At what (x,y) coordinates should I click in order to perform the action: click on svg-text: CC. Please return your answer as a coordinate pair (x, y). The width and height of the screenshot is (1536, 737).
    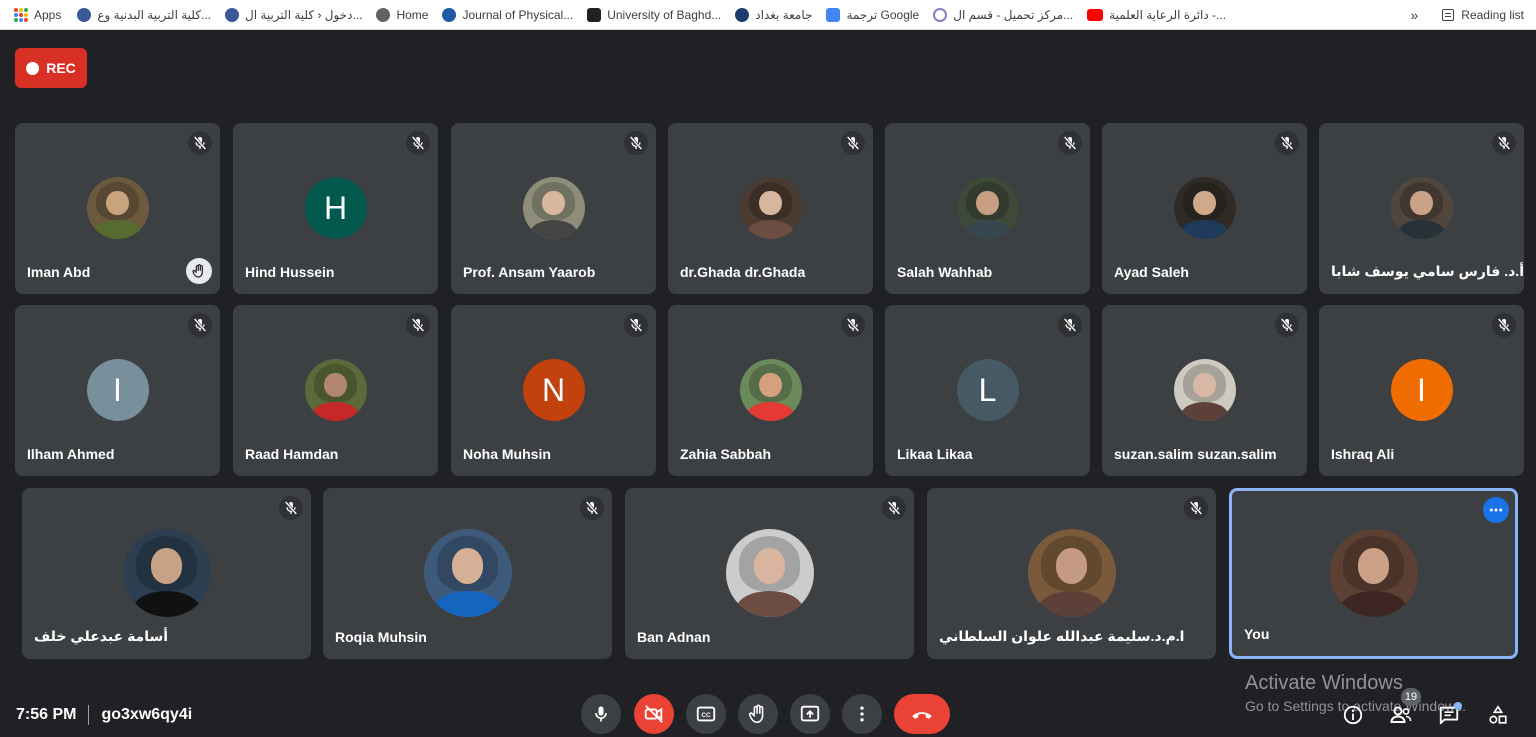
    Looking at the image, I should click on (706, 715).